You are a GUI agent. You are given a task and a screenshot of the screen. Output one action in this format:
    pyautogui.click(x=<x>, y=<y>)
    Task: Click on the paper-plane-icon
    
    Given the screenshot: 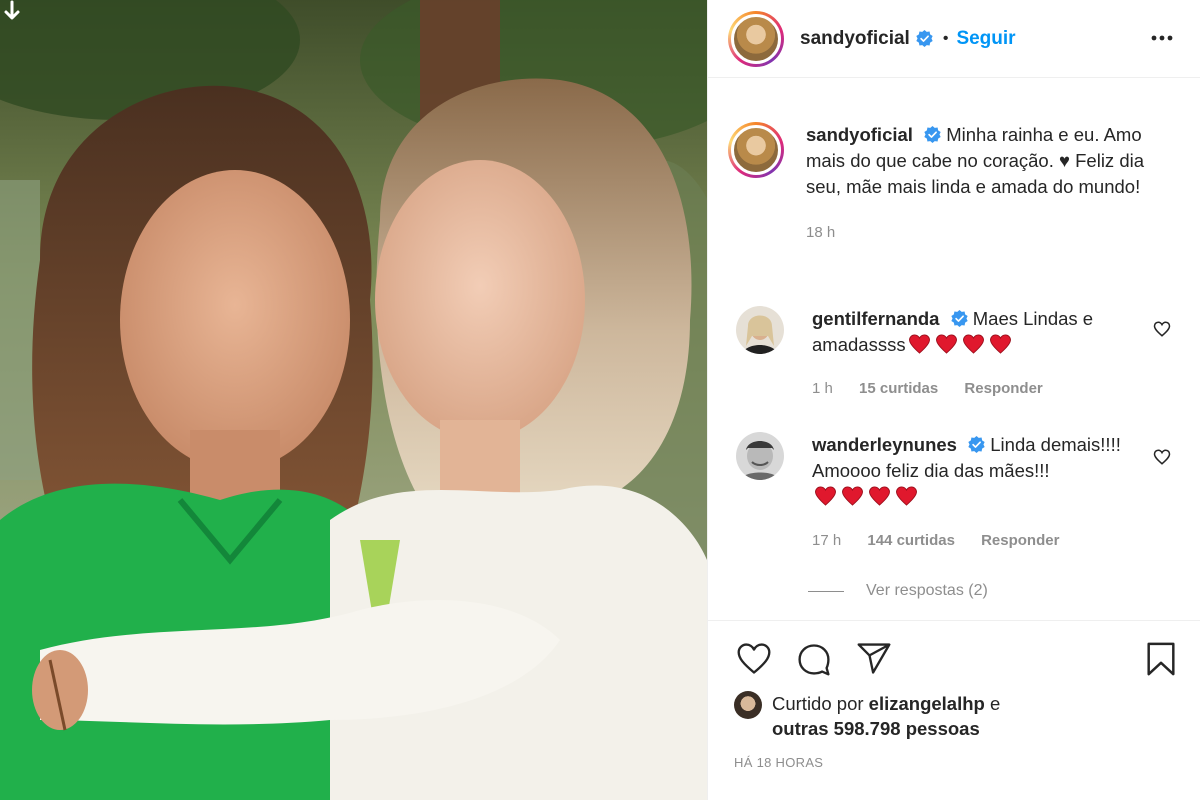 What is the action you would take?
    pyautogui.click(x=874, y=659)
    